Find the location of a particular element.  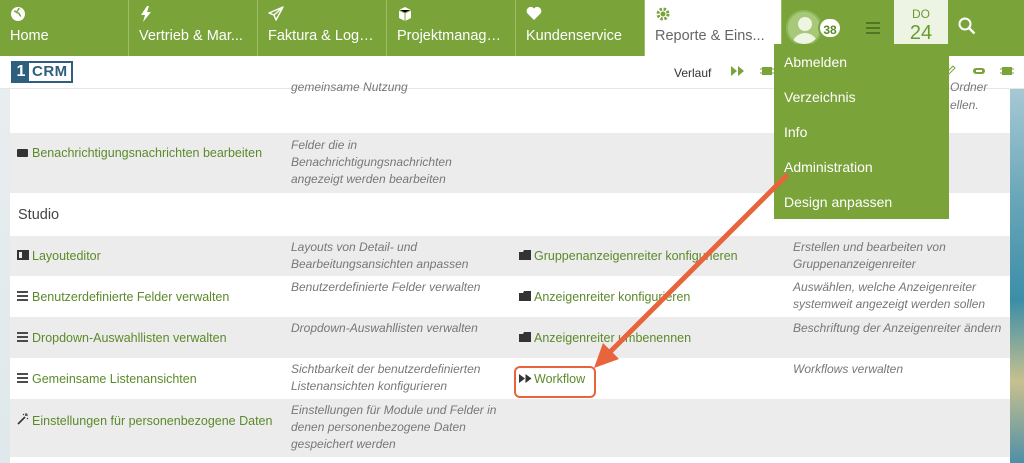

link-icon is located at coordinates (979, 72).